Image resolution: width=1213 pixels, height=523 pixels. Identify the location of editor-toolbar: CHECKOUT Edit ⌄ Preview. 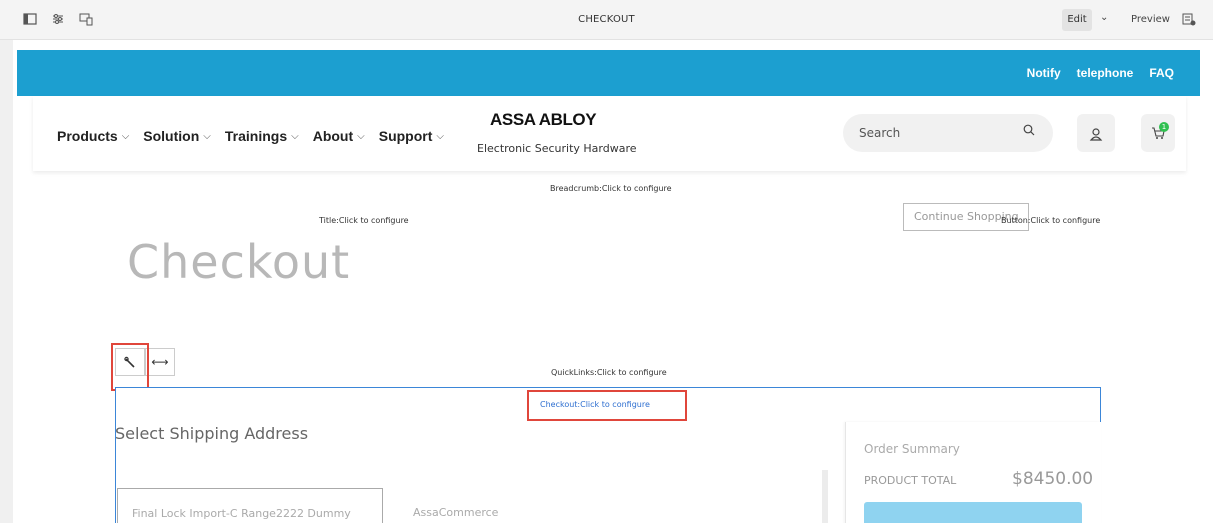
(606, 20).